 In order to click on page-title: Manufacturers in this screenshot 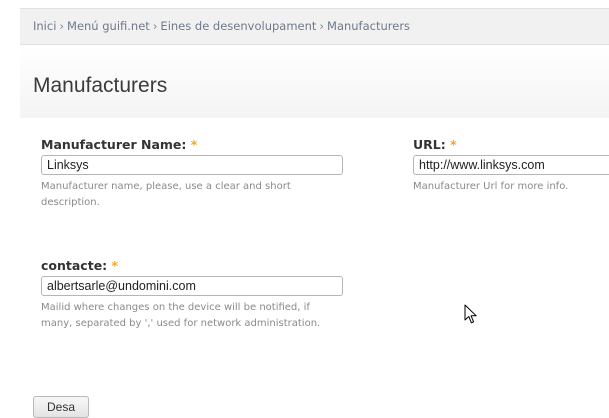, I will do `click(100, 85)`.